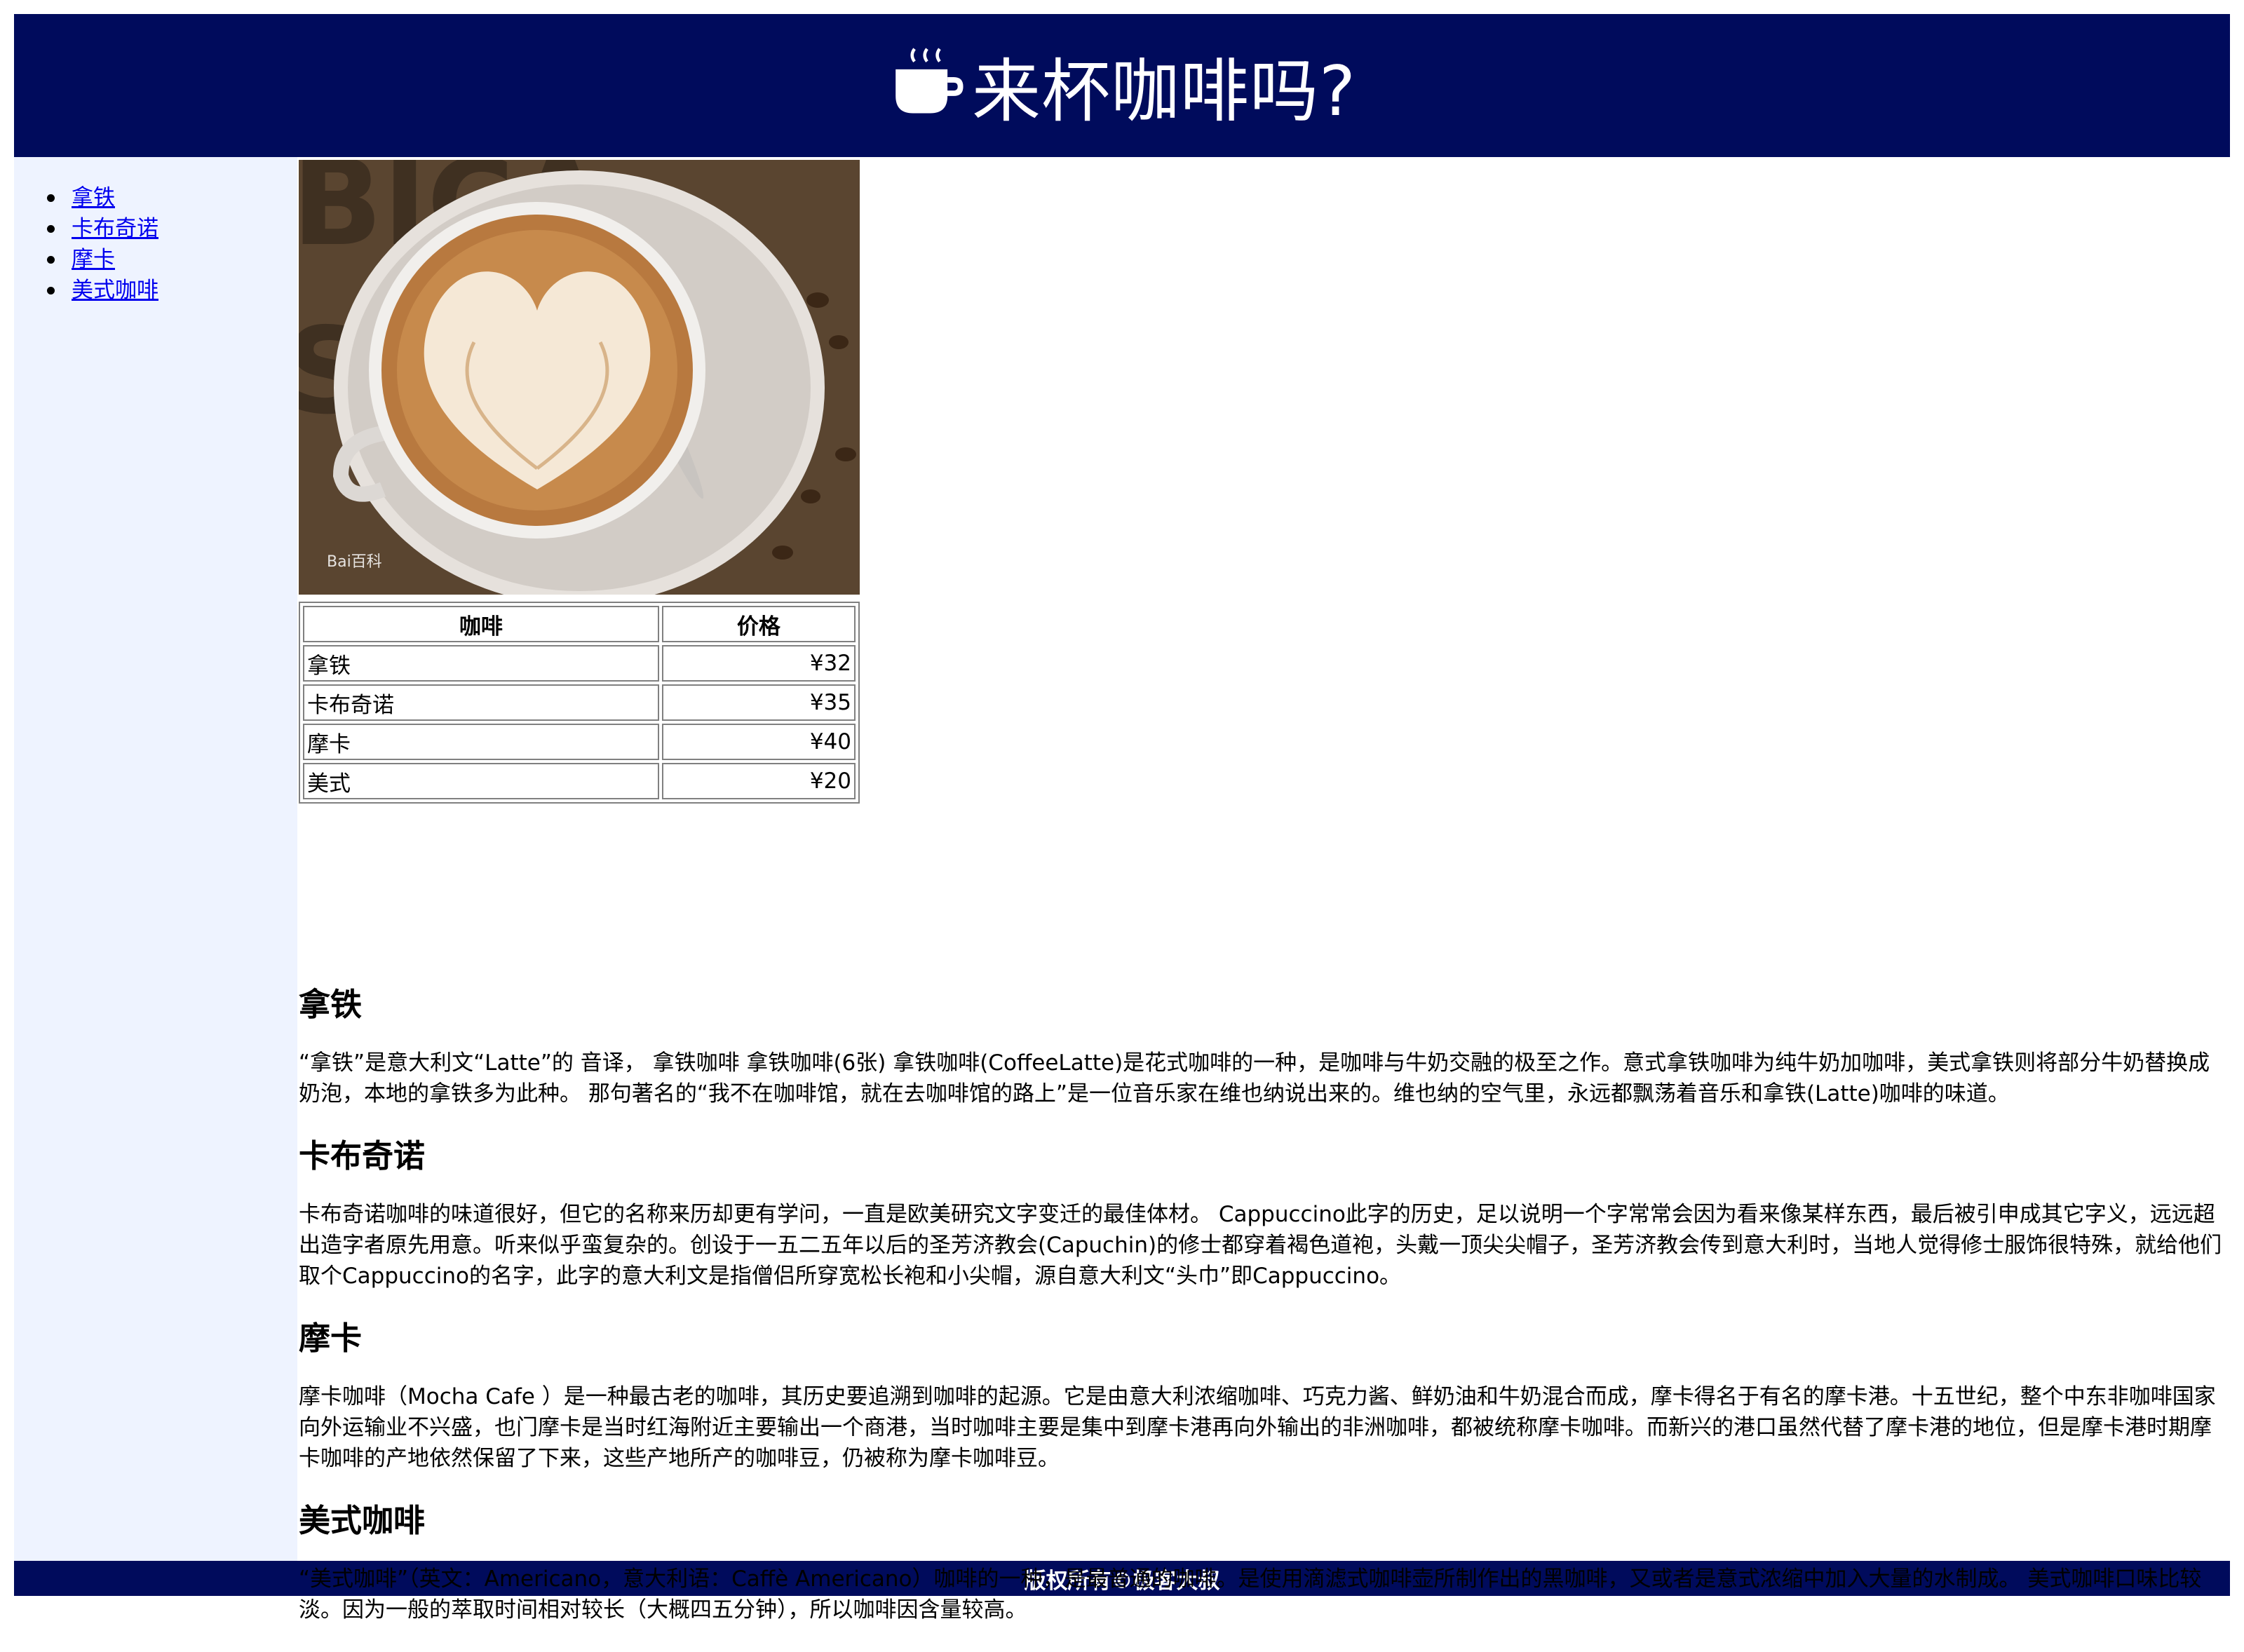 This screenshot has height=1652, width=2244. Describe the element at coordinates (1163, 92) in the screenshot. I see `site-title: 来杯咖啡吗?` at that location.